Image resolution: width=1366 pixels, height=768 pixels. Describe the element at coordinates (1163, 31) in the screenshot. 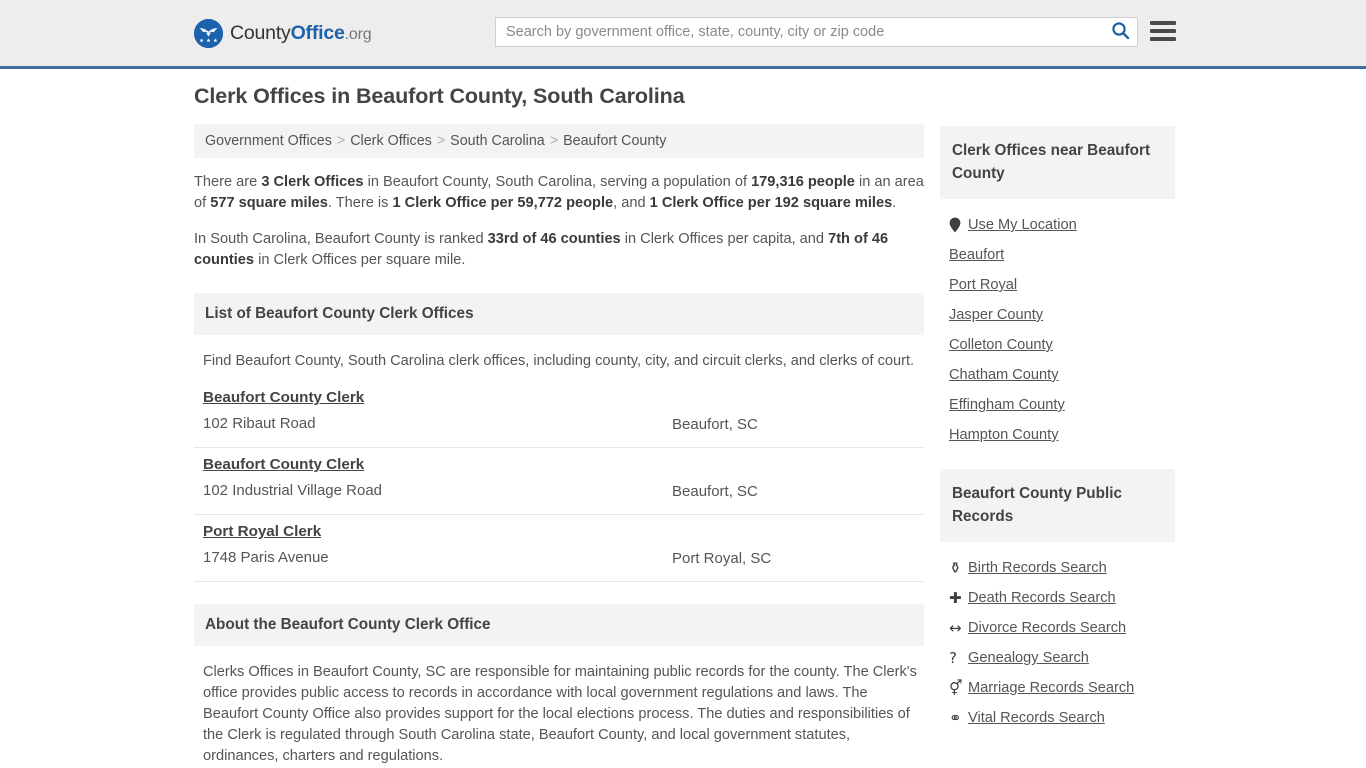

I see `hamburger-menu-button` at that location.